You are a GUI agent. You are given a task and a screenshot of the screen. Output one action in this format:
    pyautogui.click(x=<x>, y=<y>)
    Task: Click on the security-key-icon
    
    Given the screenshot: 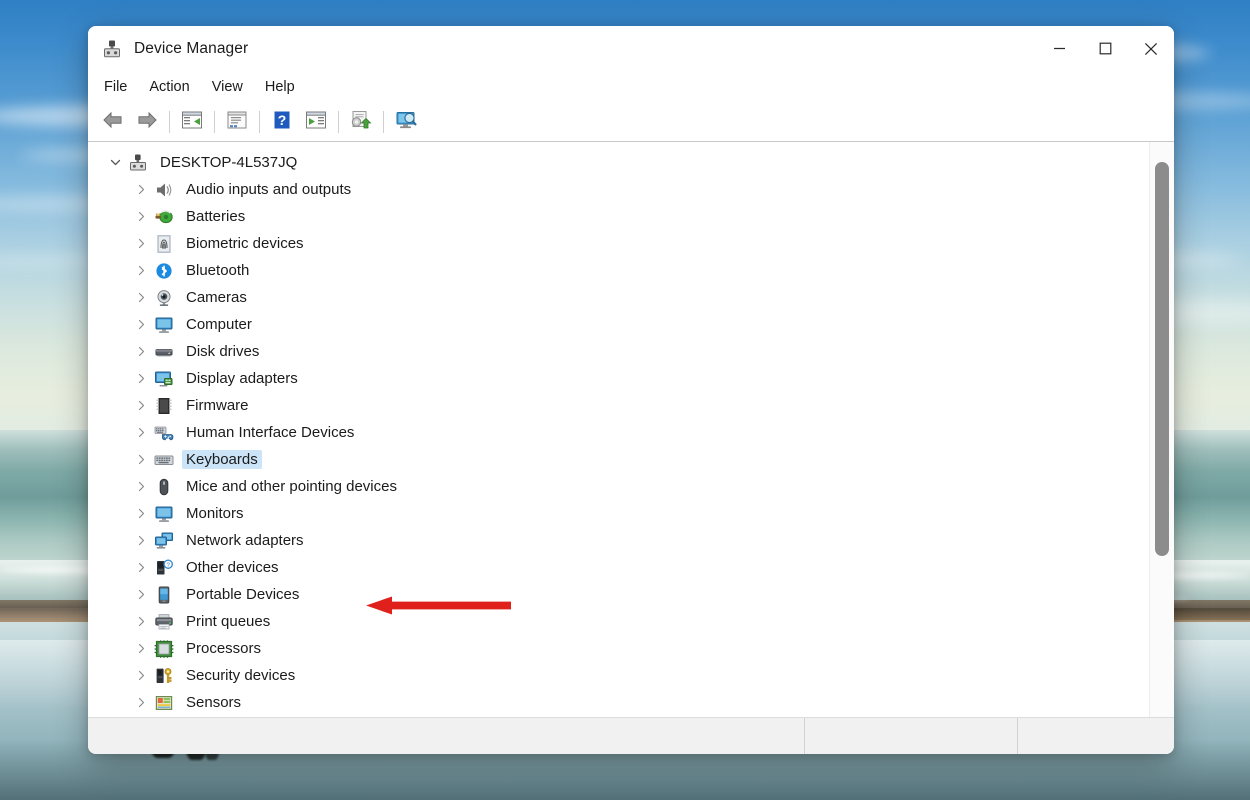 What is the action you would take?
    pyautogui.click(x=164, y=676)
    